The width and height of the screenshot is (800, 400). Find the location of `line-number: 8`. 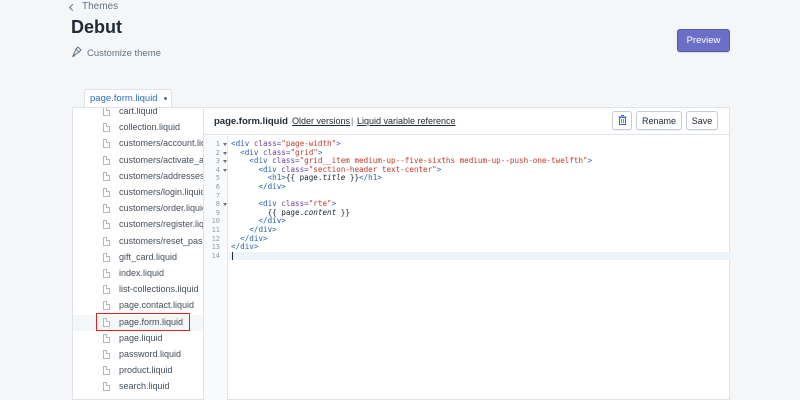

line-number: 8 is located at coordinates (216, 204).